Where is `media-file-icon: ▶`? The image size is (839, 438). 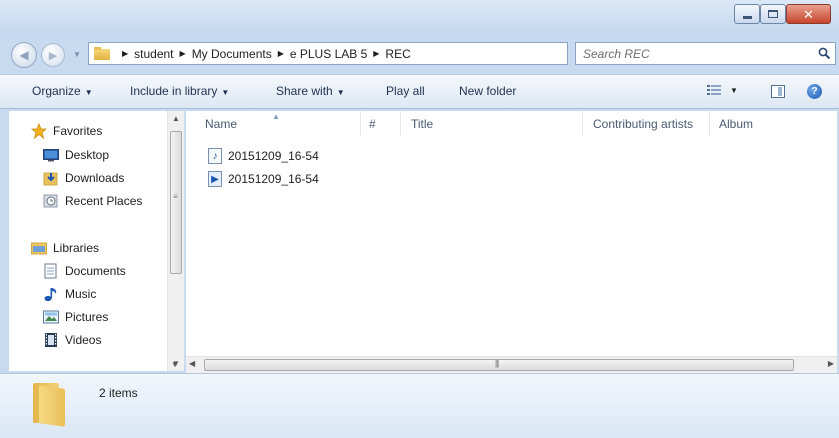
media-file-icon: ▶ is located at coordinates (215, 179).